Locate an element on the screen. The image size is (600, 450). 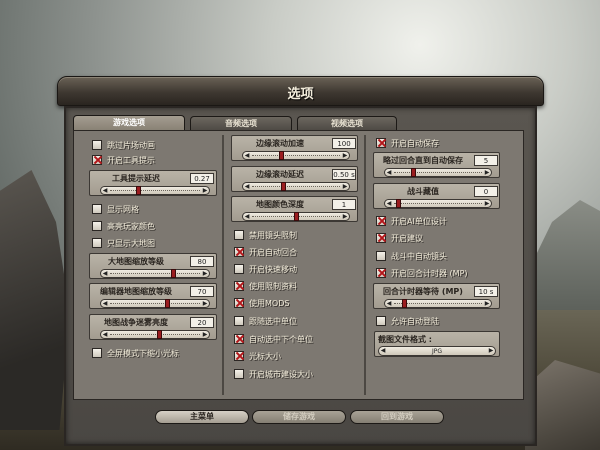
autosave-toggle: 开启自动保存 is located at coordinates (407, 143).